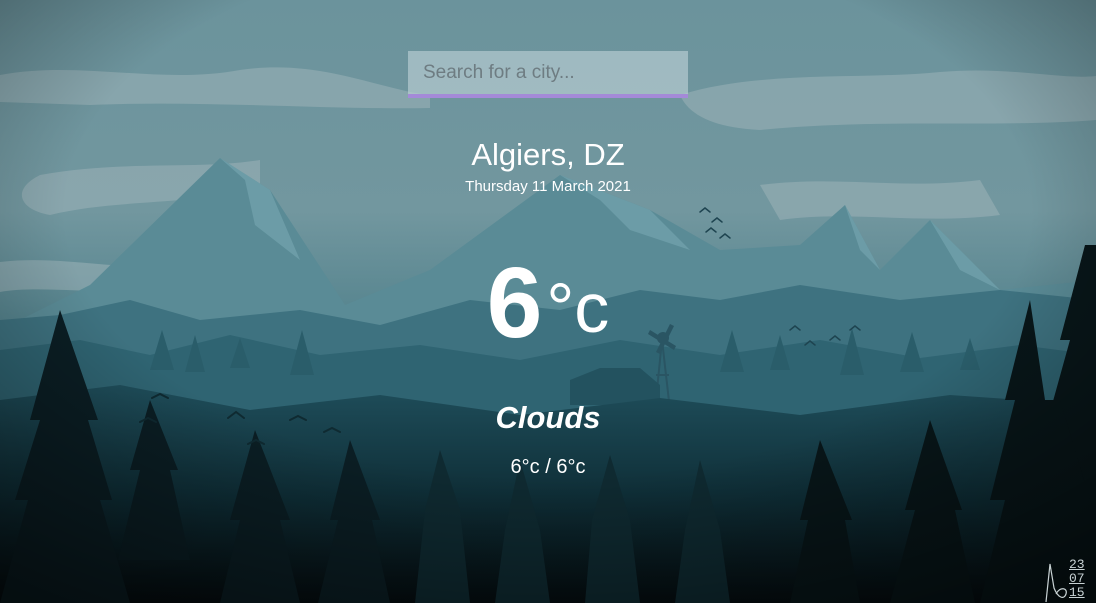 Image resolution: width=1096 pixels, height=603 pixels. What do you see at coordinates (578, 308) in the screenshot?
I see `temperature-unit: °c` at bounding box center [578, 308].